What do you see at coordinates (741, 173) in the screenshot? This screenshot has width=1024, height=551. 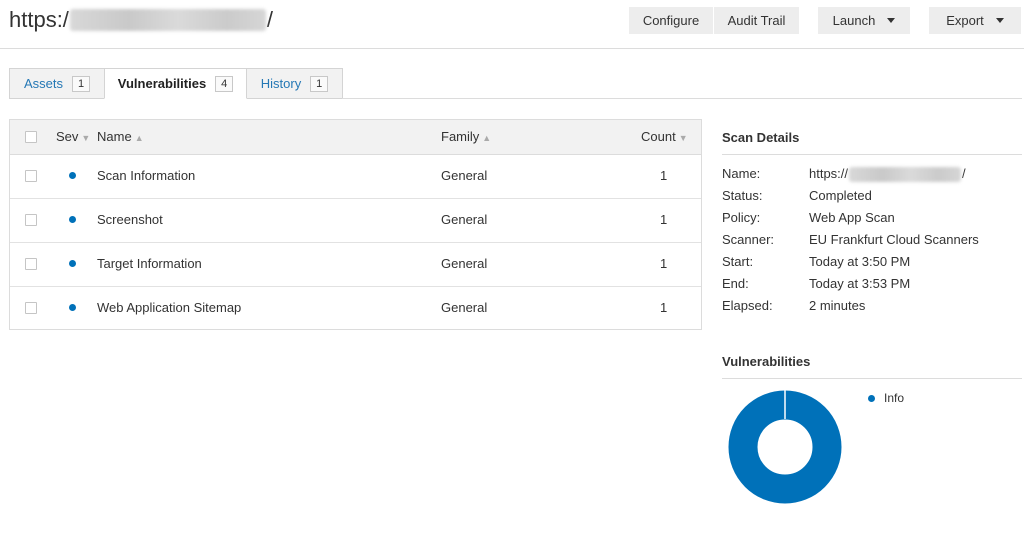 I see `detail-name-label: Name:` at bounding box center [741, 173].